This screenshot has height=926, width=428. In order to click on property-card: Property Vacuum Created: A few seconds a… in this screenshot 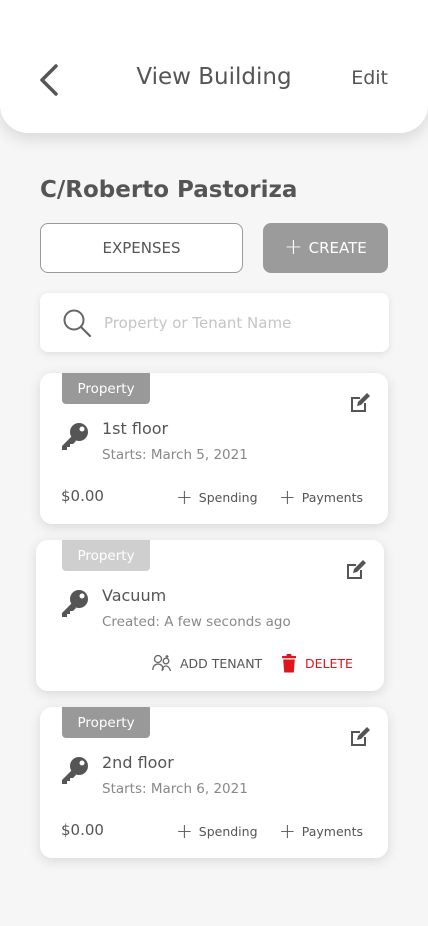, I will do `click(210, 615)`.